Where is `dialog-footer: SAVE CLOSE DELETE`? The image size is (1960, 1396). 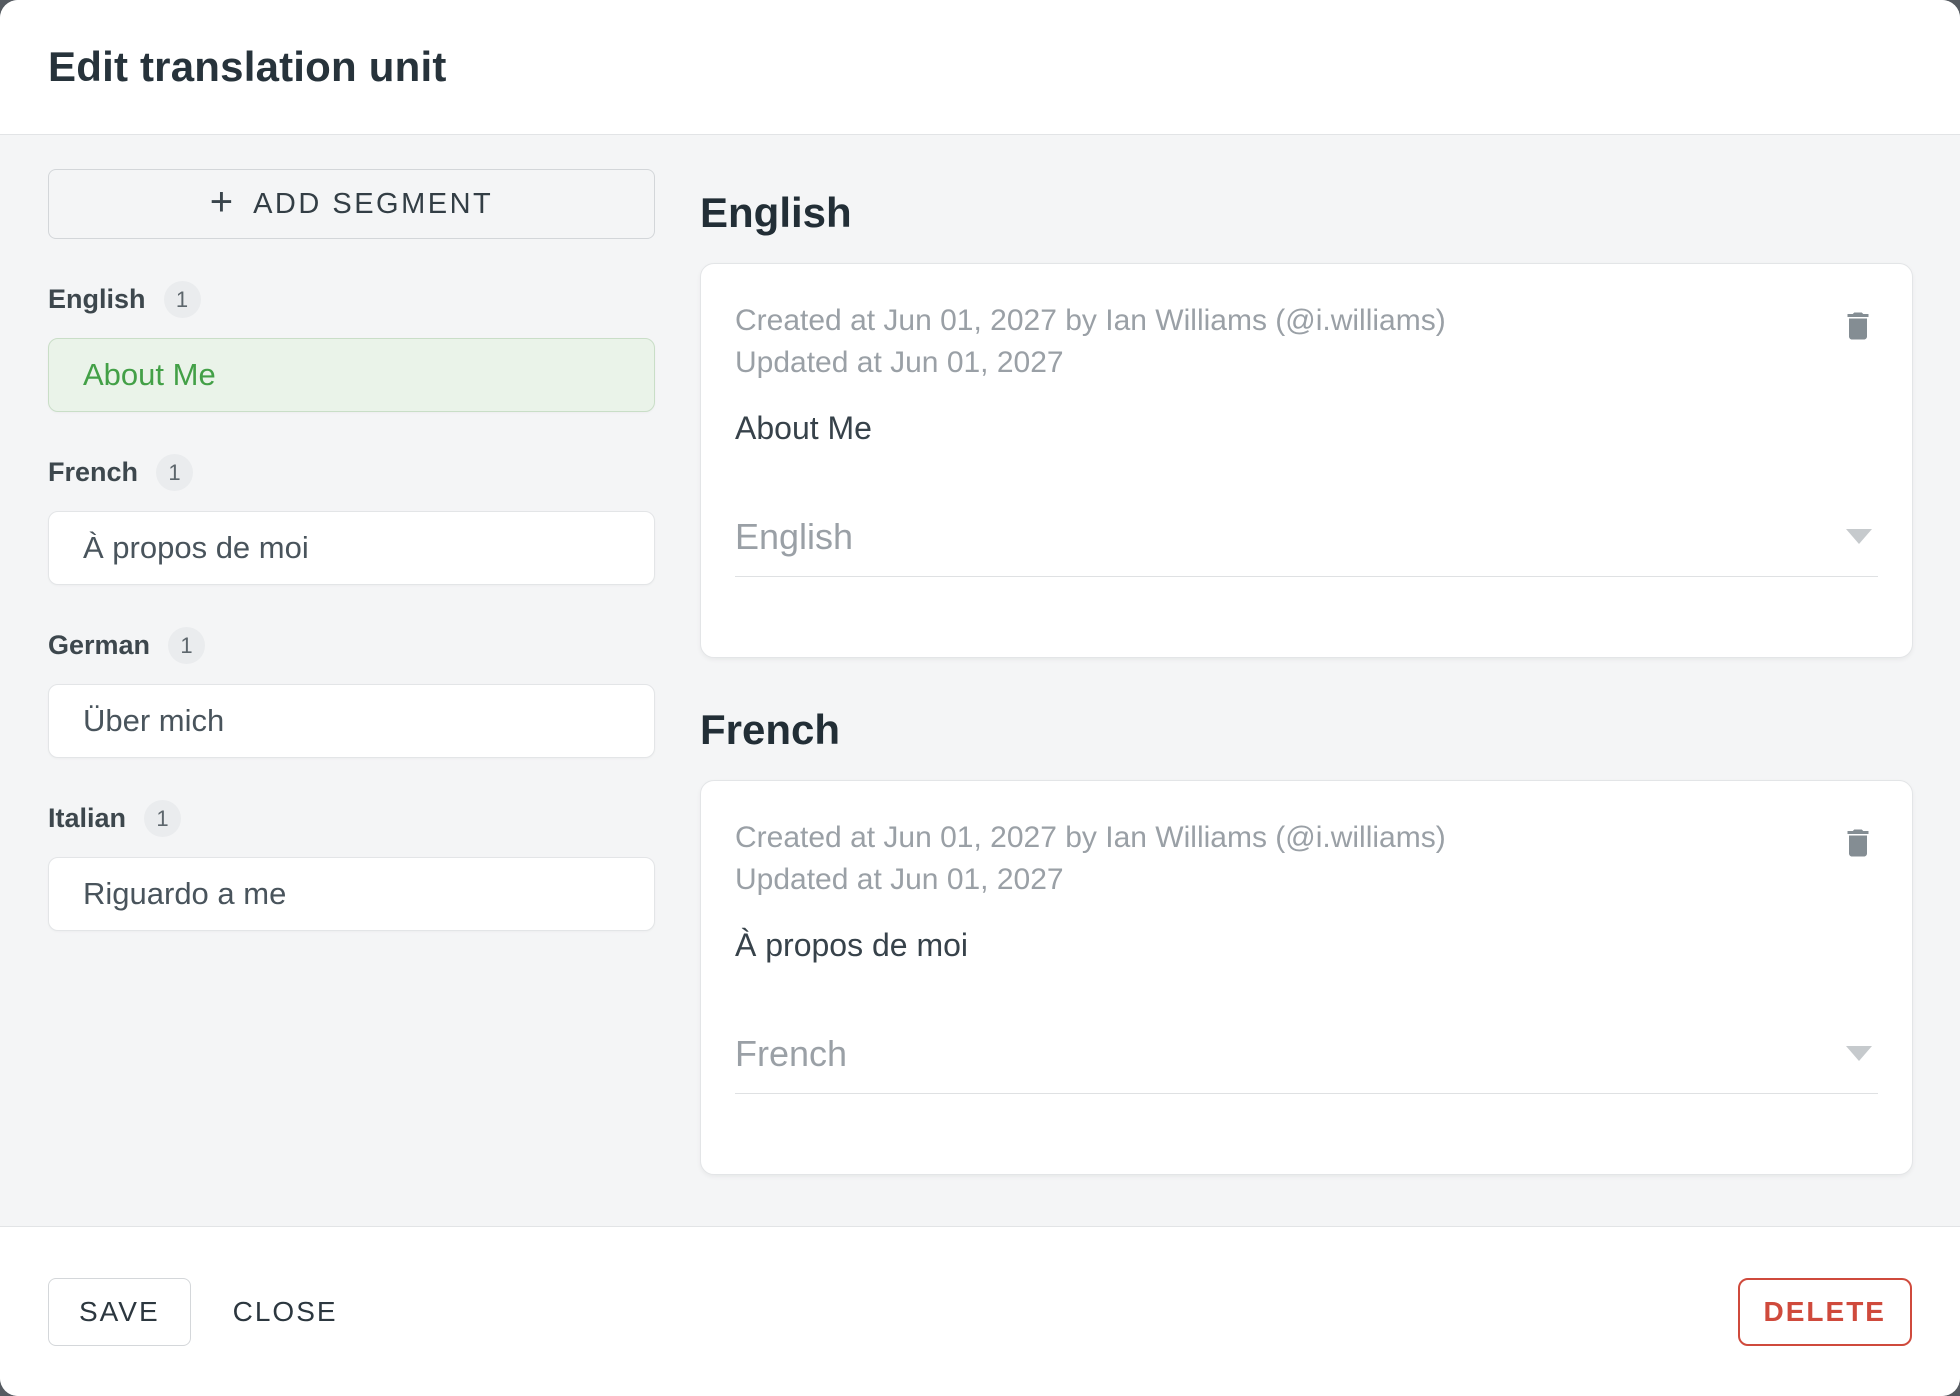
dialog-footer: SAVE CLOSE DELETE is located at coordinates (980, 1311).